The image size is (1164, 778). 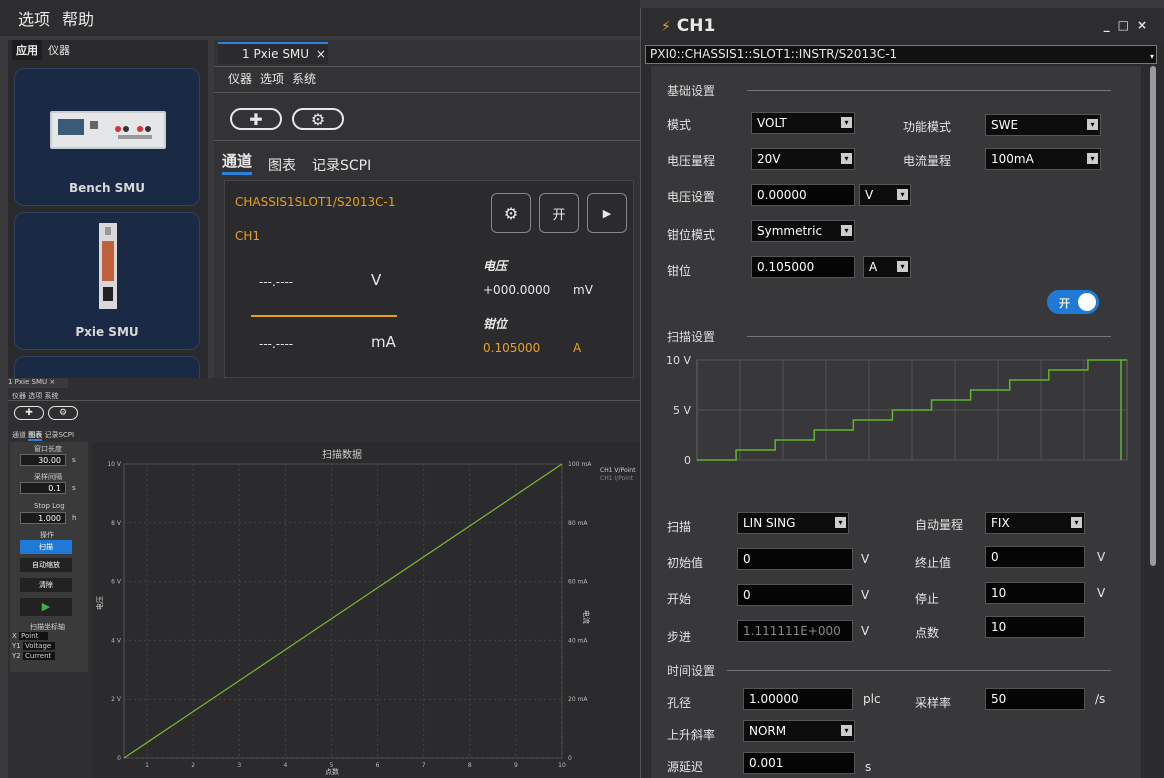 I want to click on initial-value-unit: V, so click(x=865, y=559).